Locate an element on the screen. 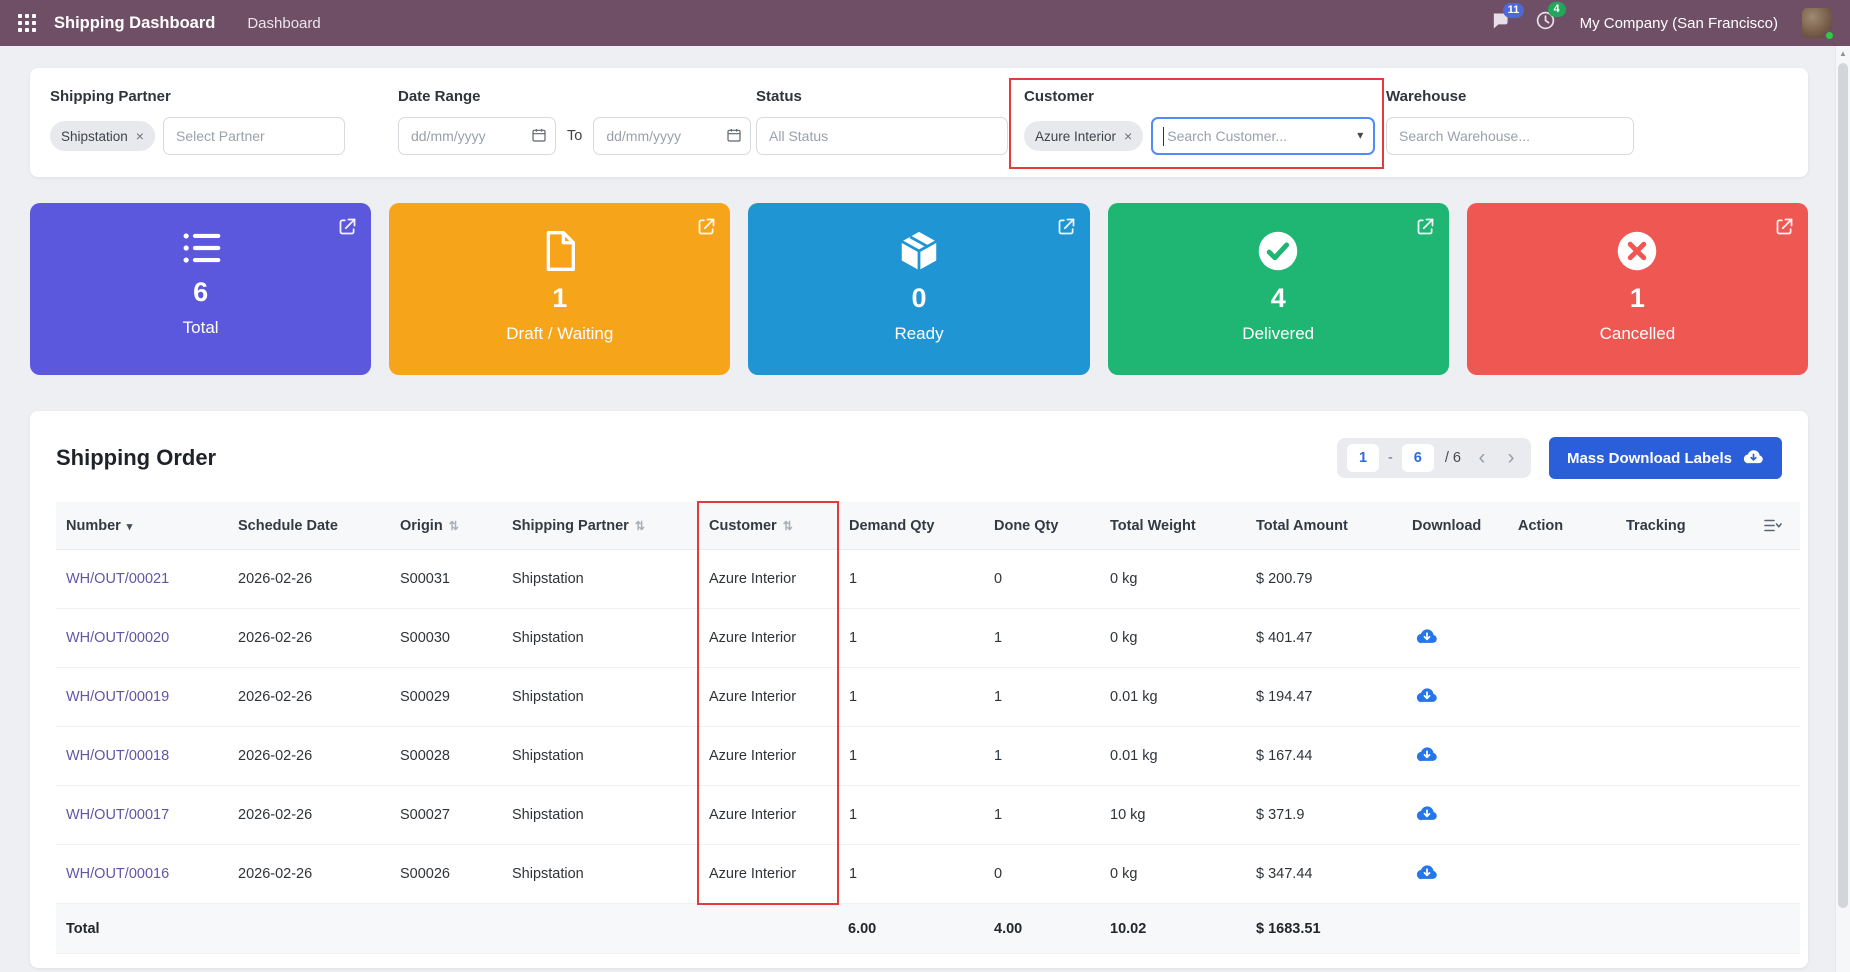 This screenshot has height=972, width=1850. pagination-start: 1 is located at coordinates (1362, 458).